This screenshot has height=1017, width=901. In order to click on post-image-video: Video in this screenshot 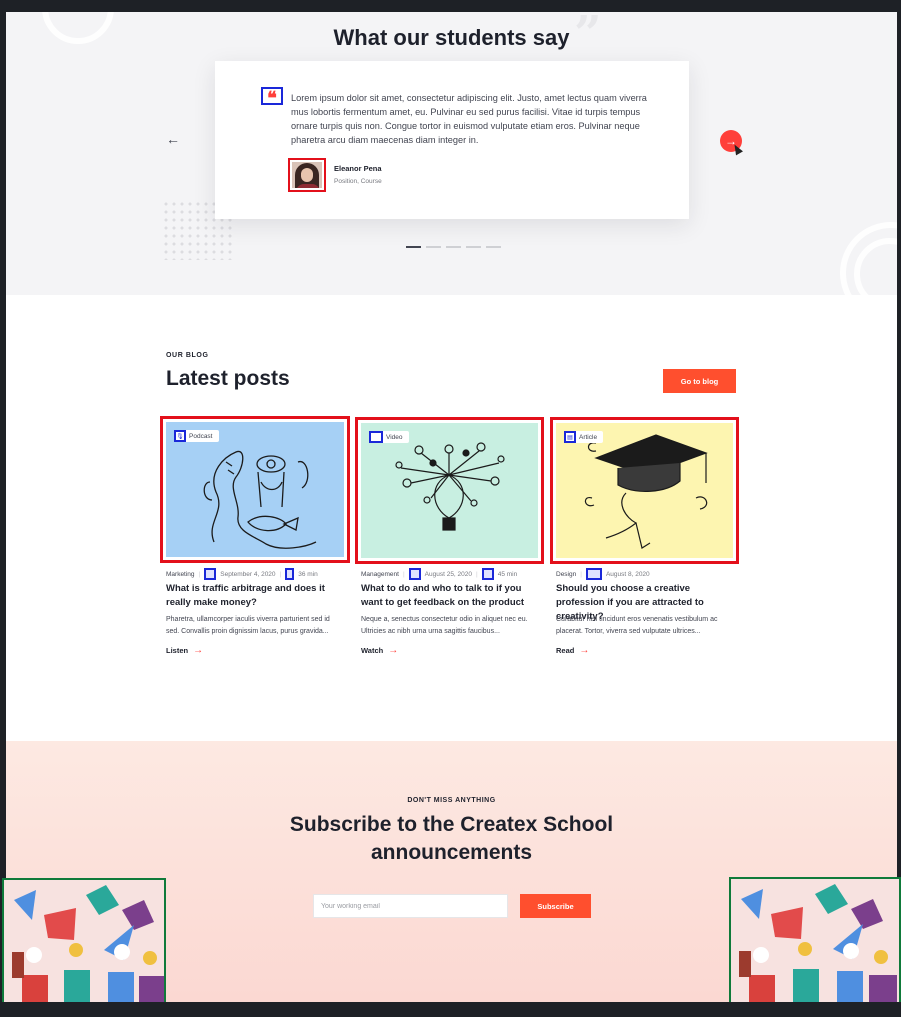, I will do `click(449, 490)`.